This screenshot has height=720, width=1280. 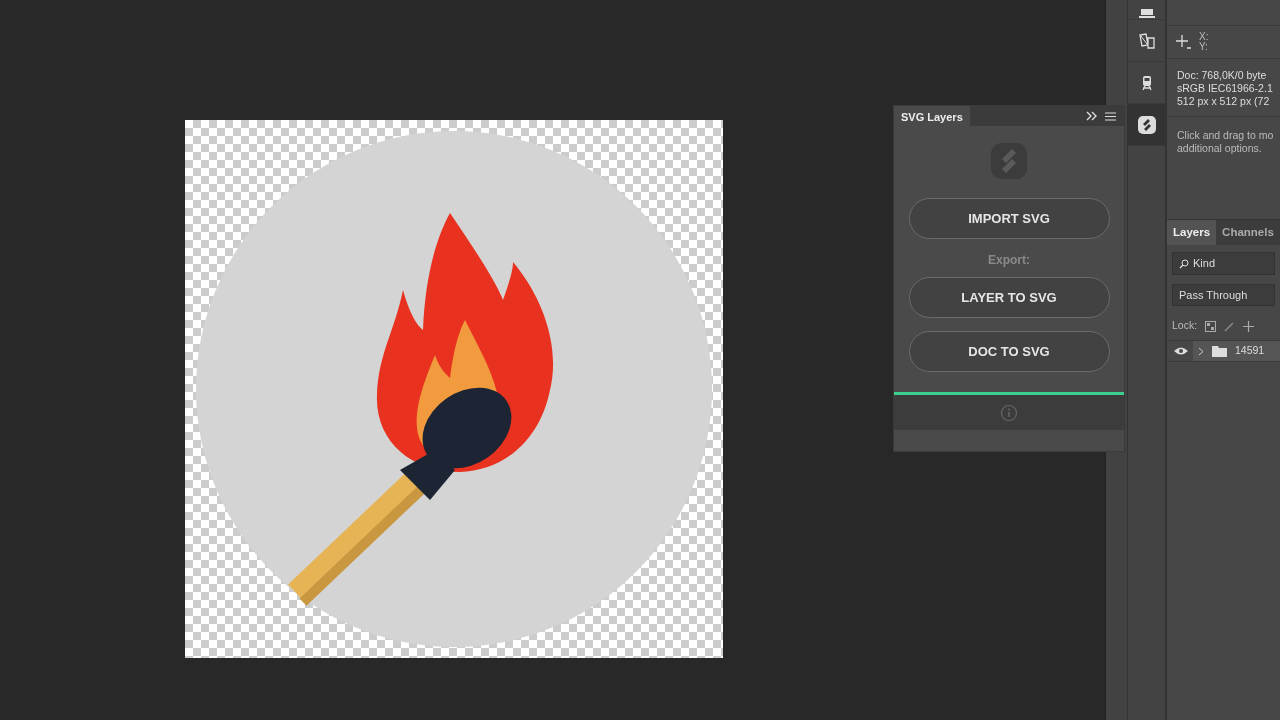 I want to click on panel-tab: SVG Layers, so click(x=932, y=116).